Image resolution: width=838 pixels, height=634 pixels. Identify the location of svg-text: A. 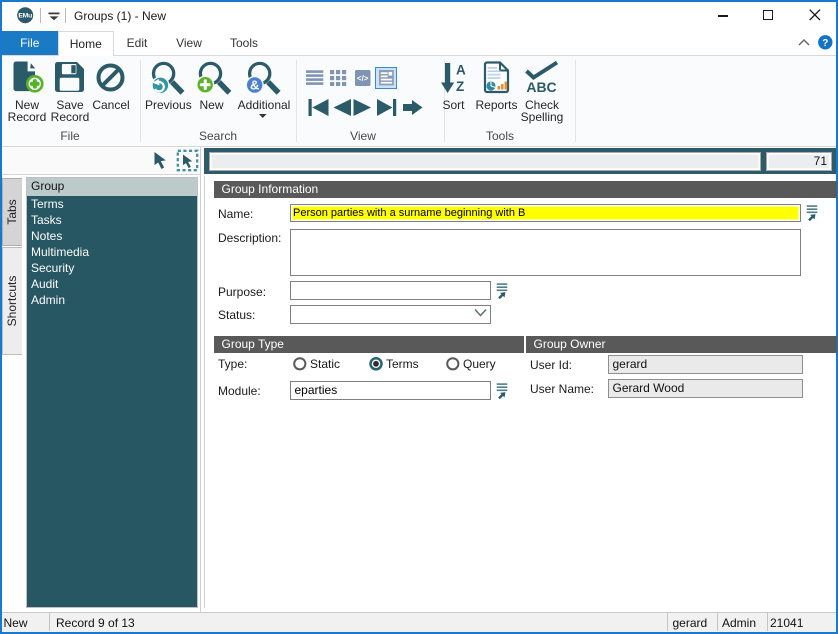
(461, 70).